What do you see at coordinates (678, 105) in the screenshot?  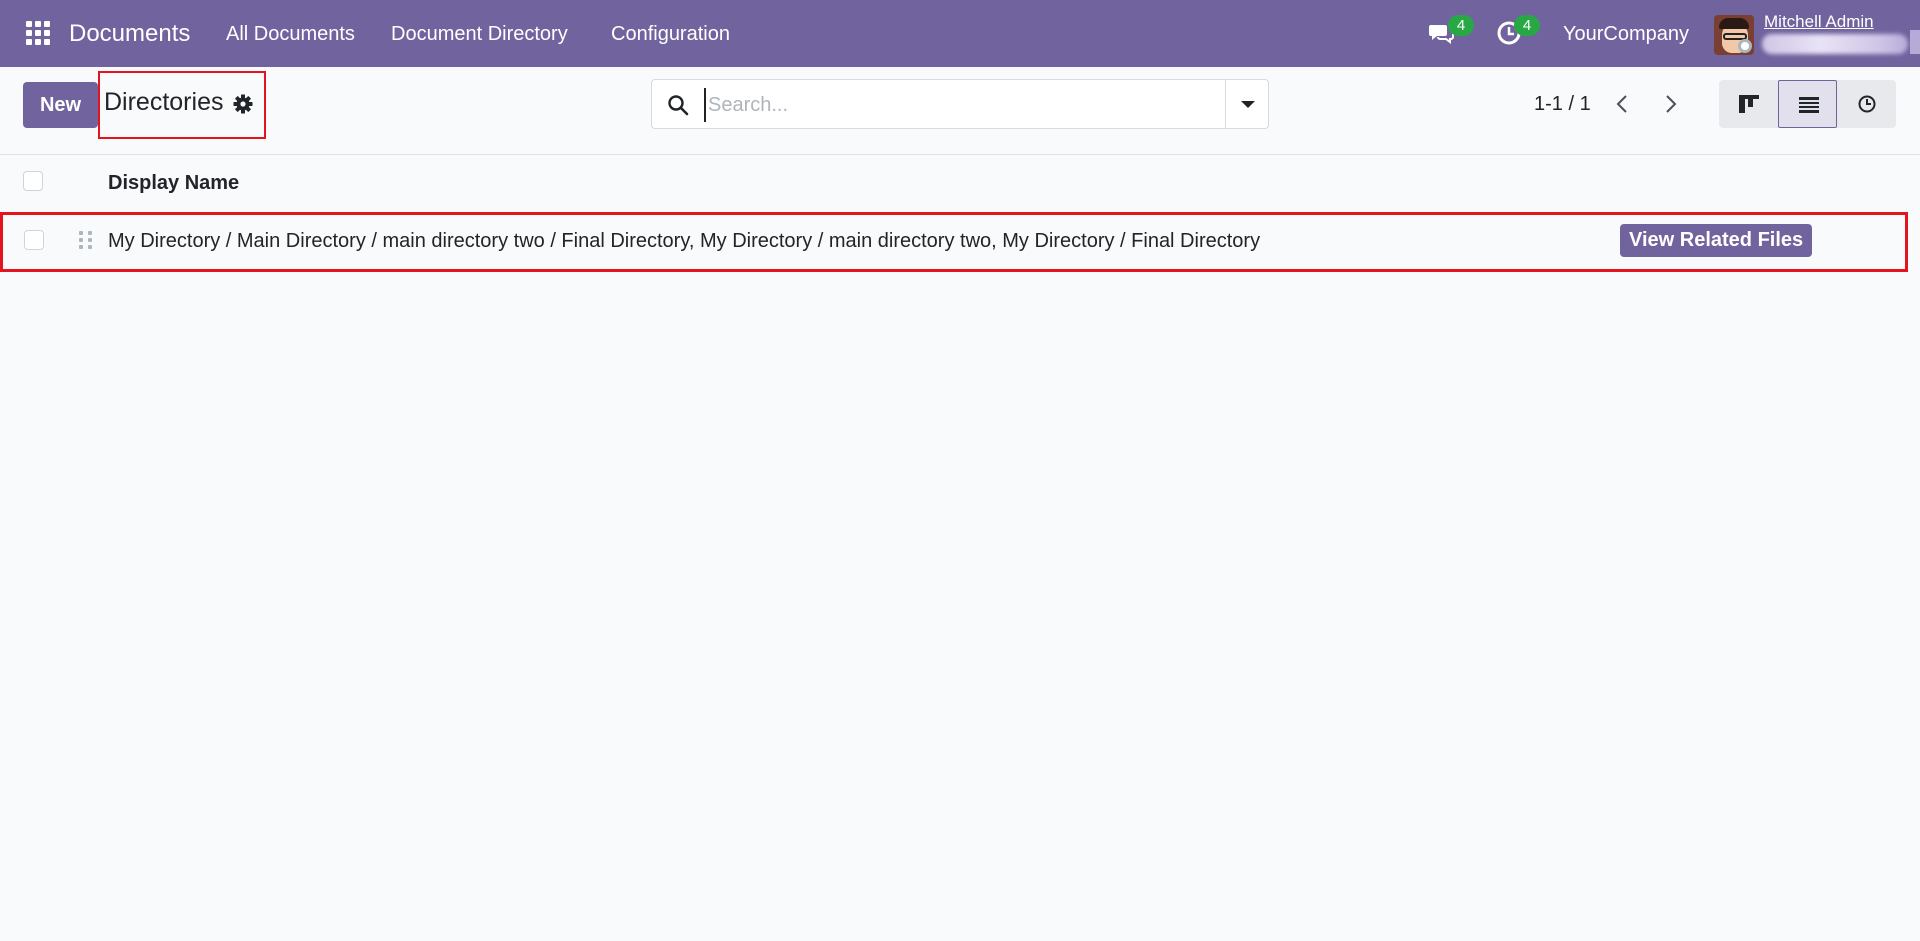 I see `search-icon` at bounding box center [678, 105].